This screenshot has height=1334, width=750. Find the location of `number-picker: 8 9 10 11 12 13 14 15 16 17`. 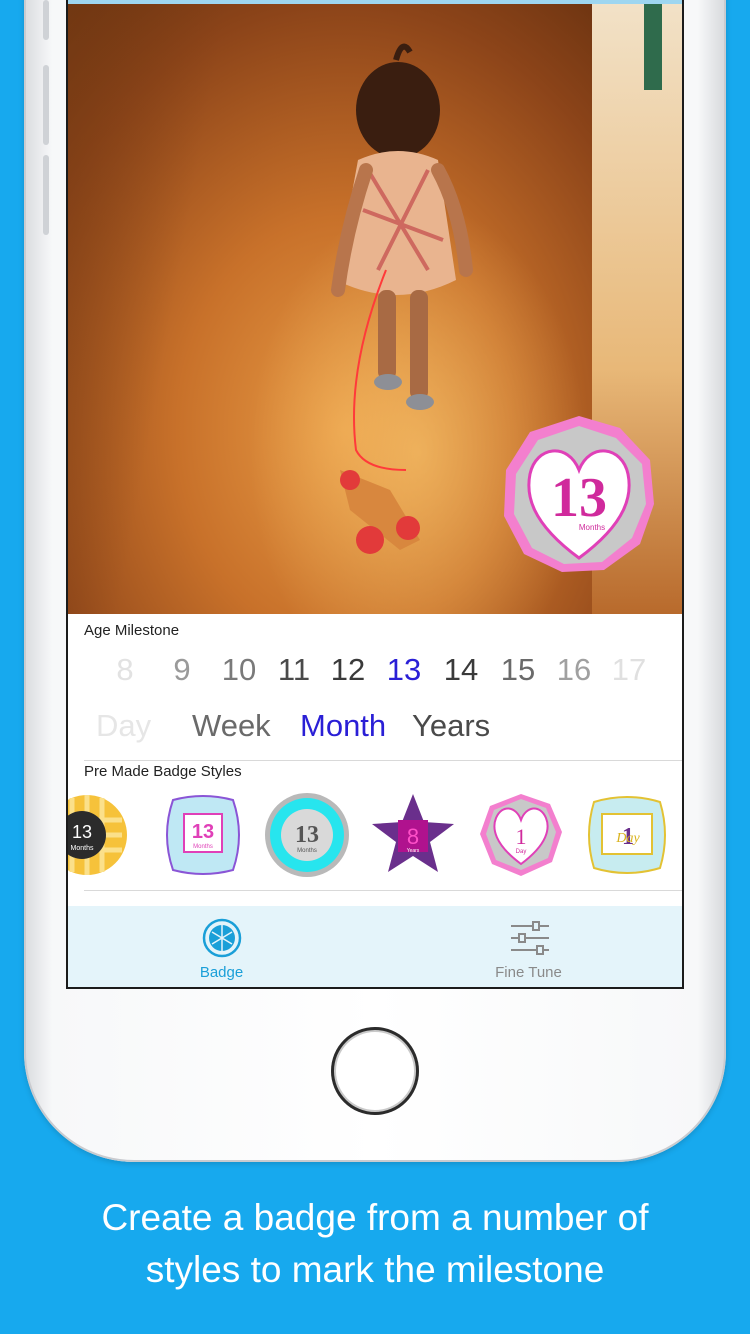

number-picker: 8 9 10 11 12 13 14 15 16 17 is located at coordinates (375, 675).